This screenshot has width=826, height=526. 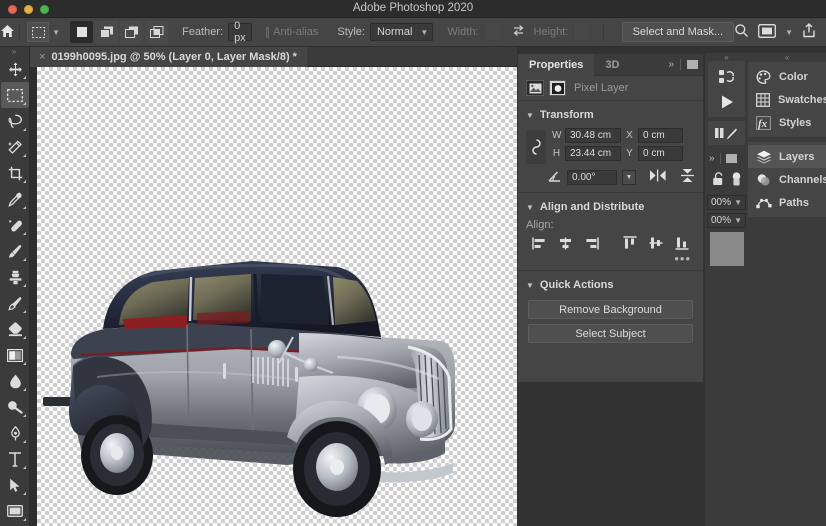 What do you see at coordinates (15, 199) in the screenshot?
I see `eyedropper-tool` at bounding box center [15, 199].